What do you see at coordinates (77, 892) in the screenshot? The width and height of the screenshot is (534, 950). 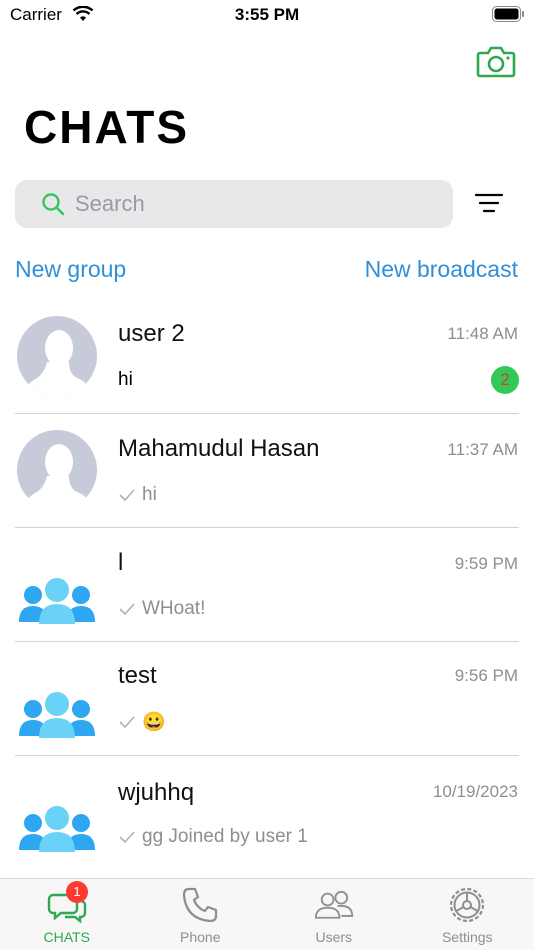 I see `tab-badge: 1` at bounding box center [77, 892].